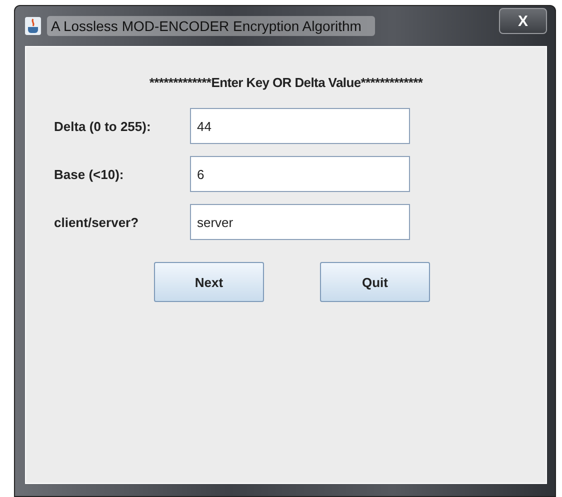  I want to click on action-button: Quit, so click(375, 282).